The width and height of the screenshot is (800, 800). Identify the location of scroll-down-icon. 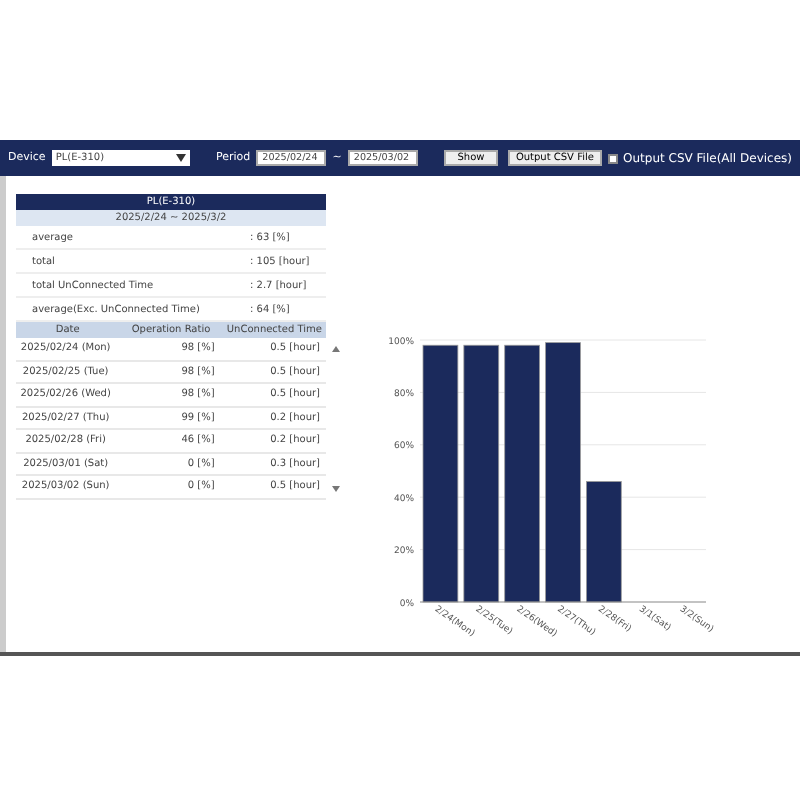
(336, 488).